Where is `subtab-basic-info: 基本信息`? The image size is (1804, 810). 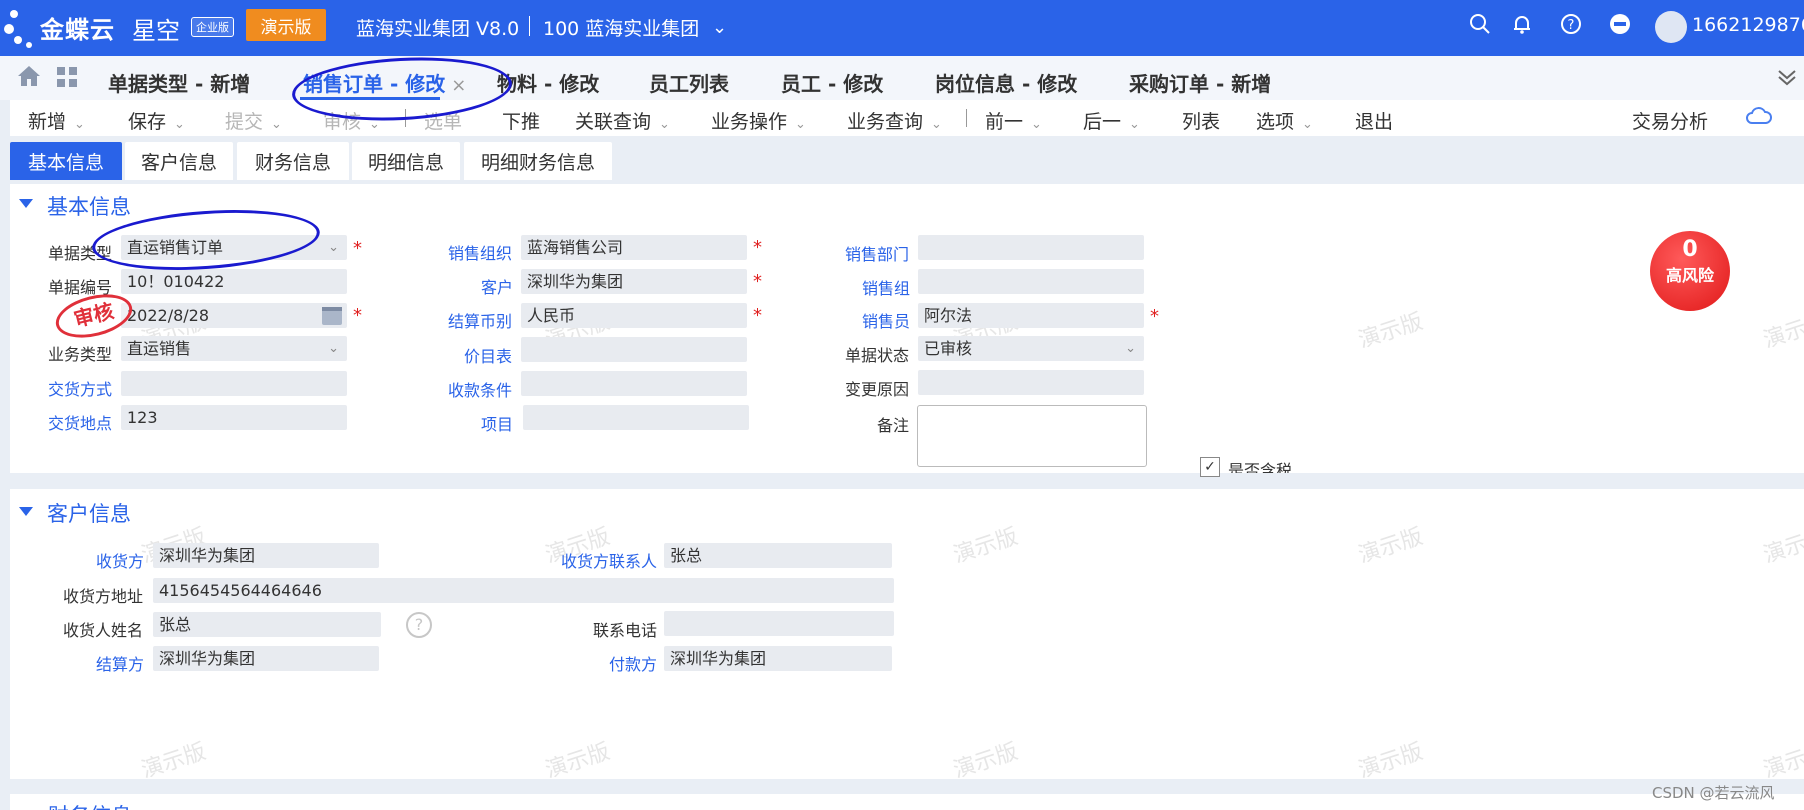 subtab-basic-info: 基本信息 is located at coordinates (66, 161).